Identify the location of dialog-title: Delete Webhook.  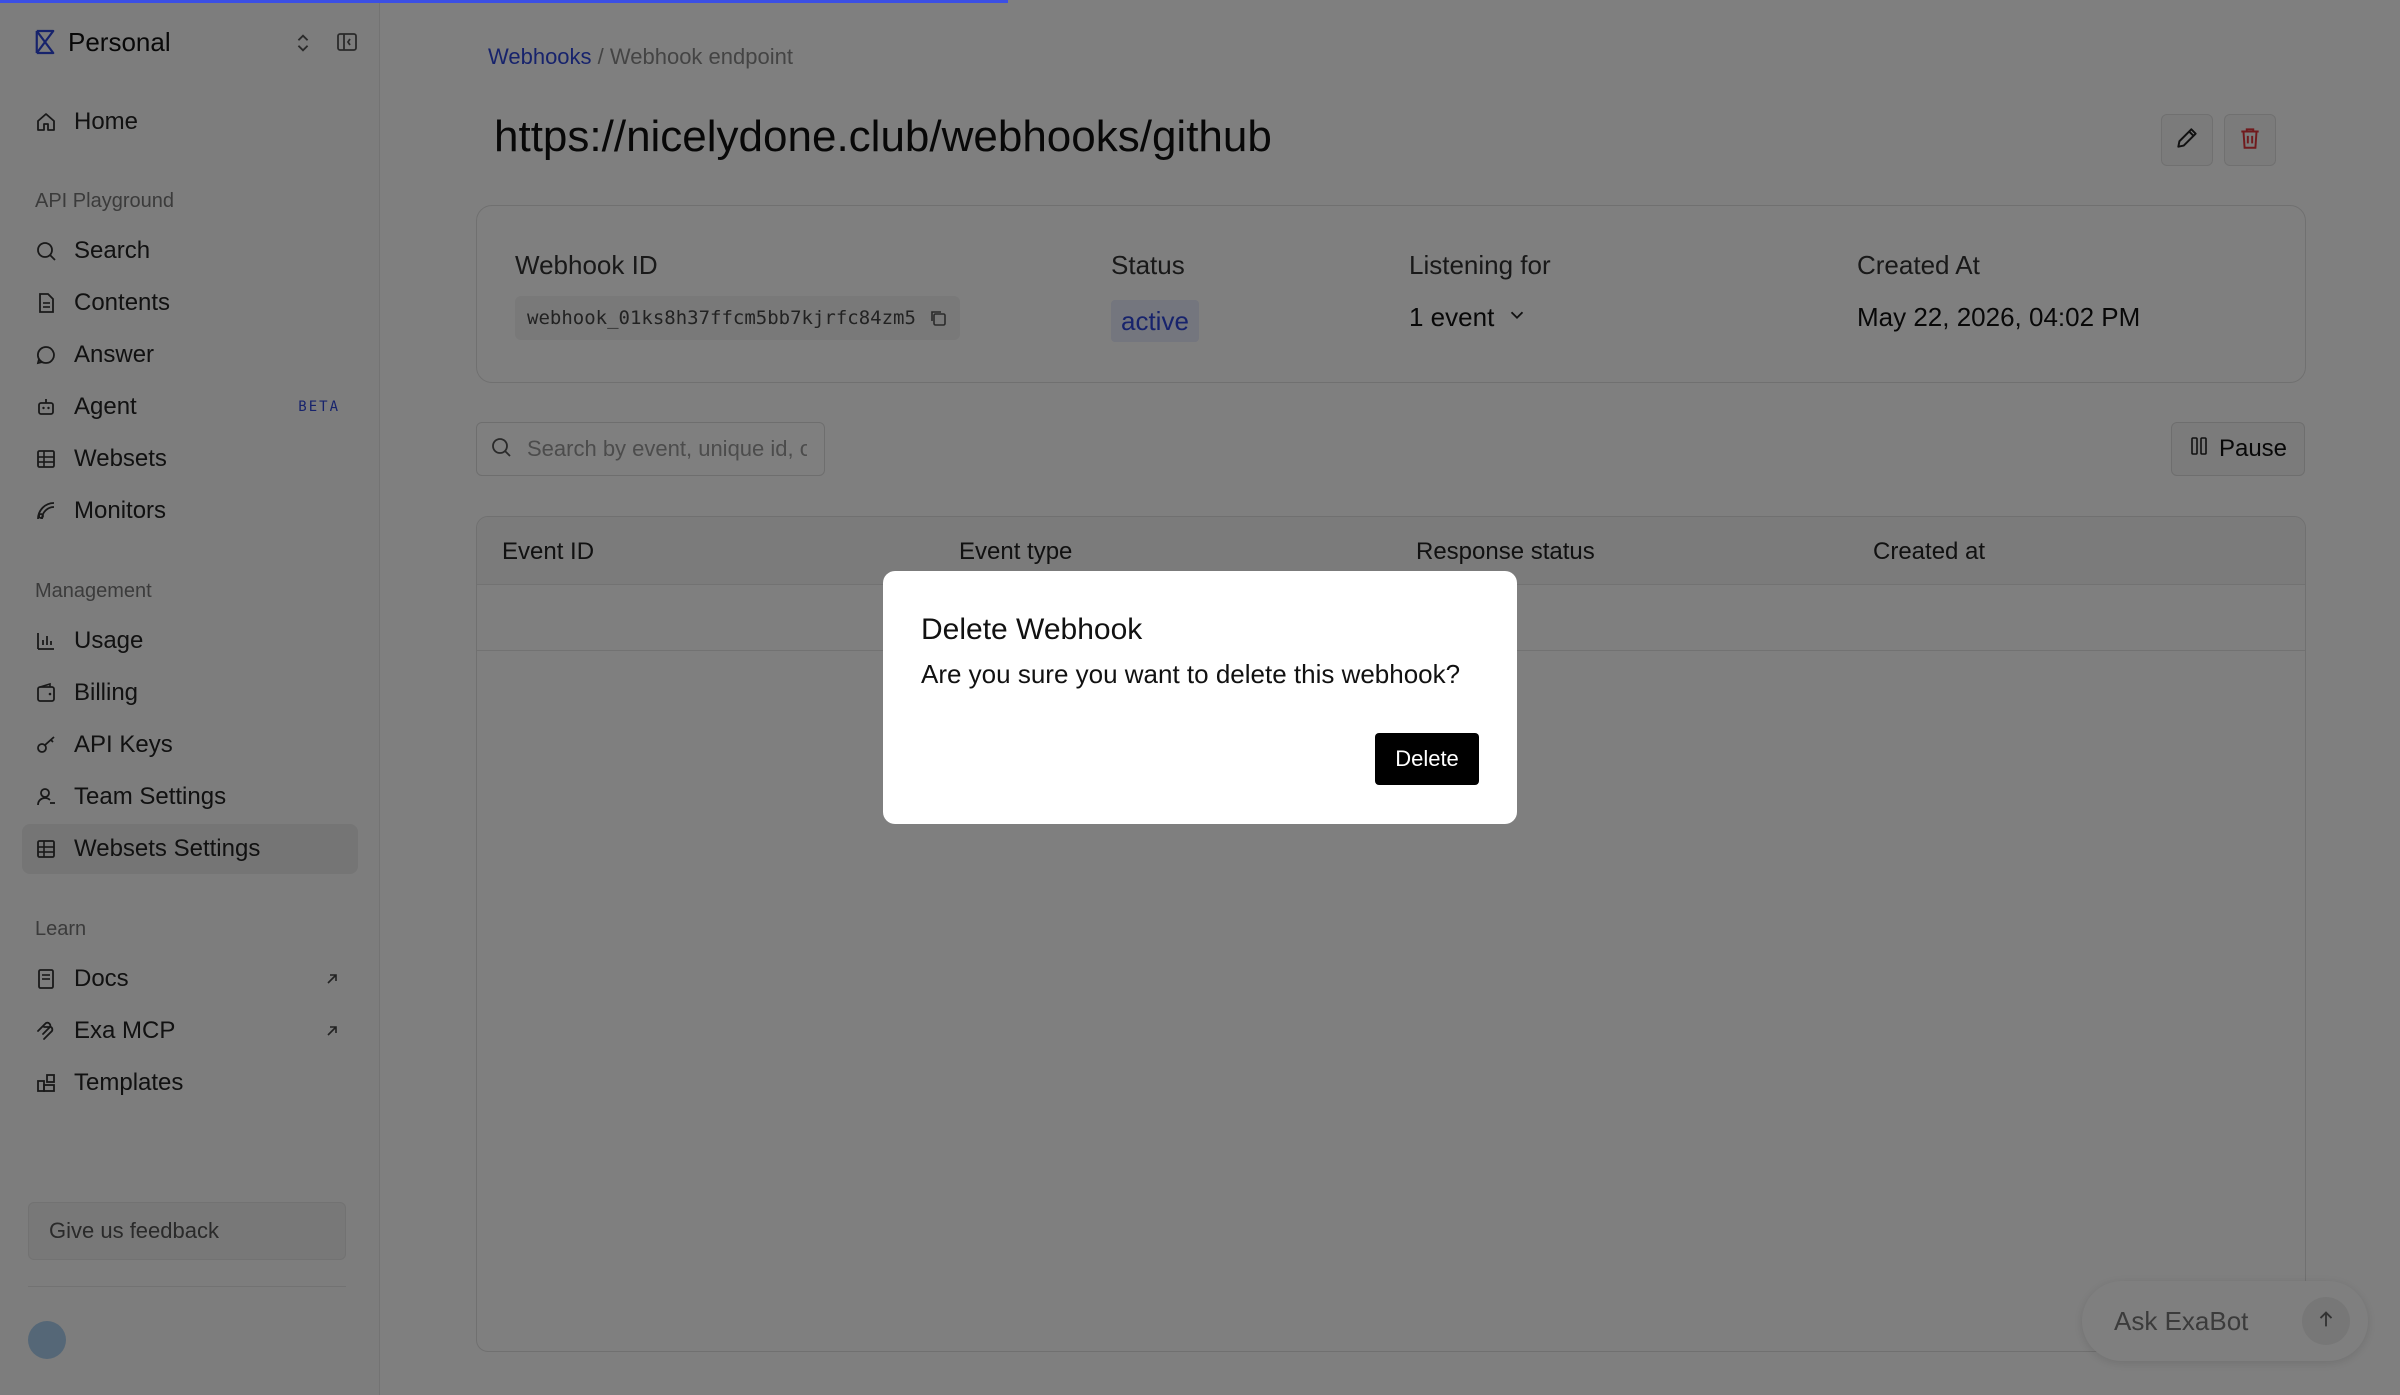
(1032, 629).